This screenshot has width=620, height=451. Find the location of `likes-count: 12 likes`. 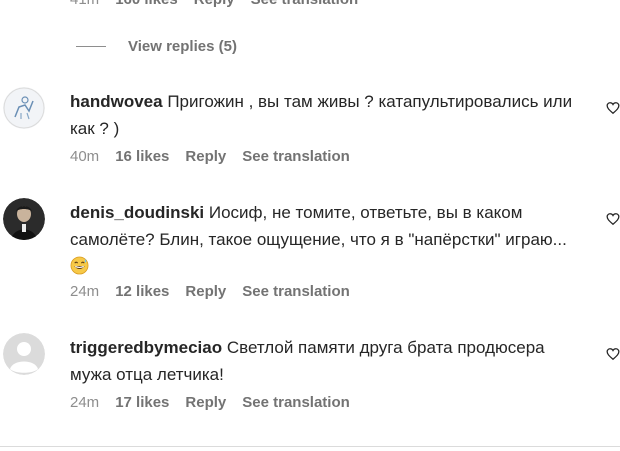

likes-count: 12 likes is located at coordinates (142, 291).